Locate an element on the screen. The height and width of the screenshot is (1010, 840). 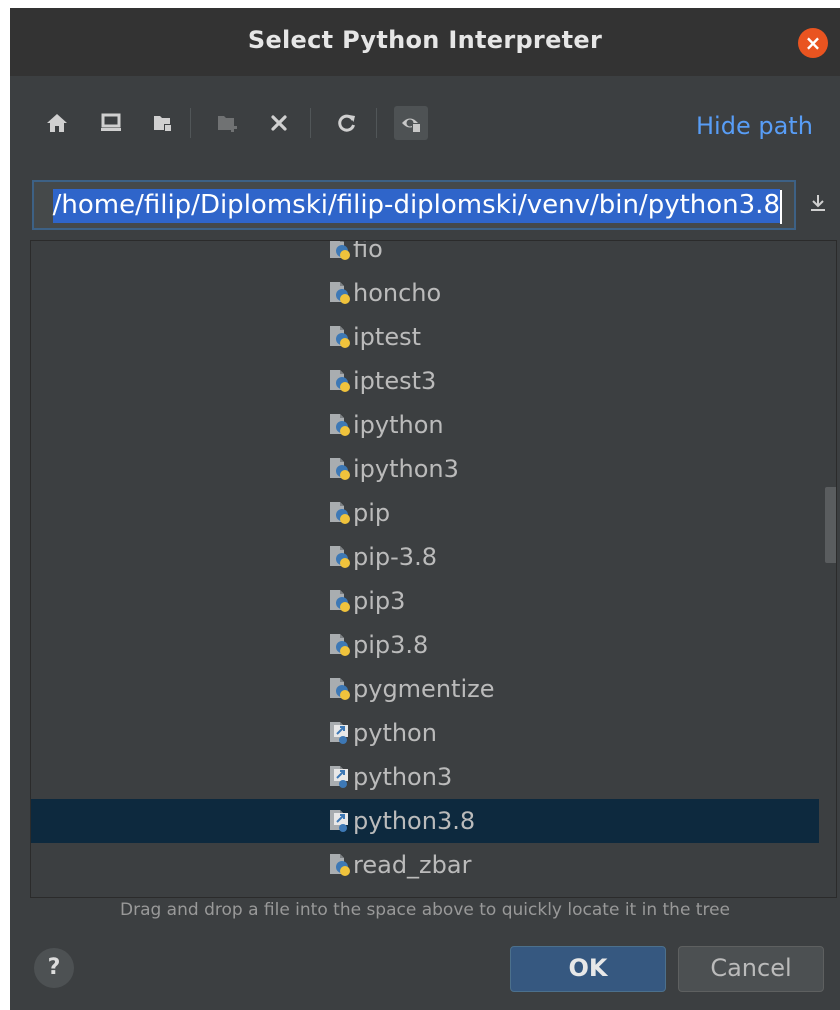
tree-item: python is located at coordinates (425, 733).